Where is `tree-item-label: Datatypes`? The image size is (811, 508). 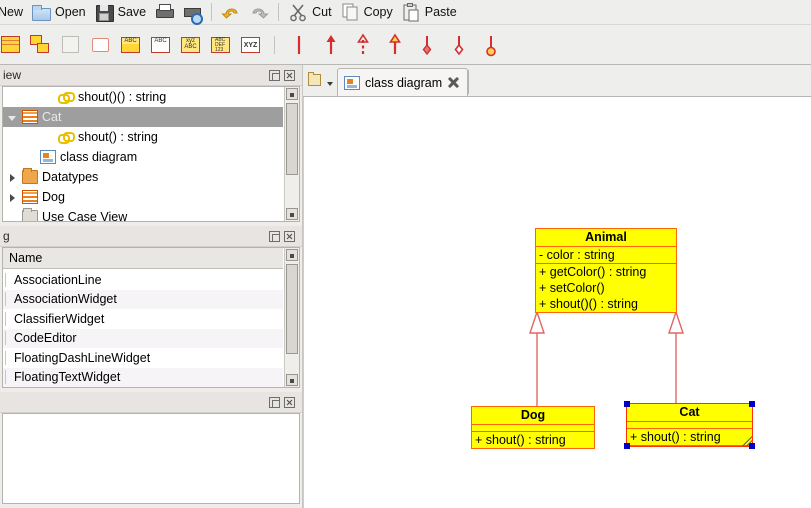 tree-item-label: Datatypes is located at coordinates (70, 177).